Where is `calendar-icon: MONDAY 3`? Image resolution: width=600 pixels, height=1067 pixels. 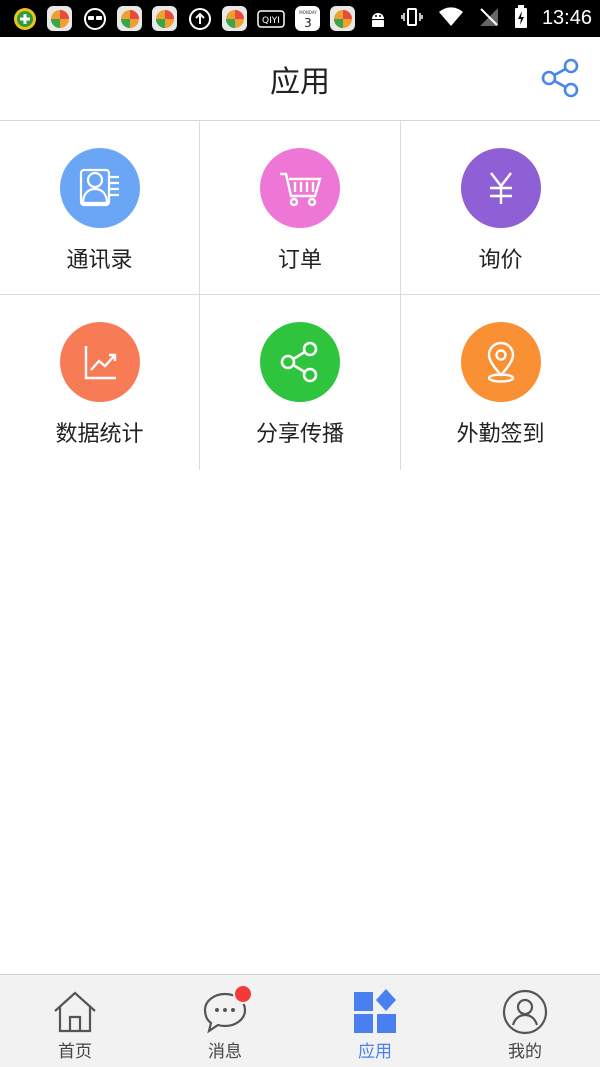
calendar-icon: MONDAY 3 is located at coordinates (307, 18).